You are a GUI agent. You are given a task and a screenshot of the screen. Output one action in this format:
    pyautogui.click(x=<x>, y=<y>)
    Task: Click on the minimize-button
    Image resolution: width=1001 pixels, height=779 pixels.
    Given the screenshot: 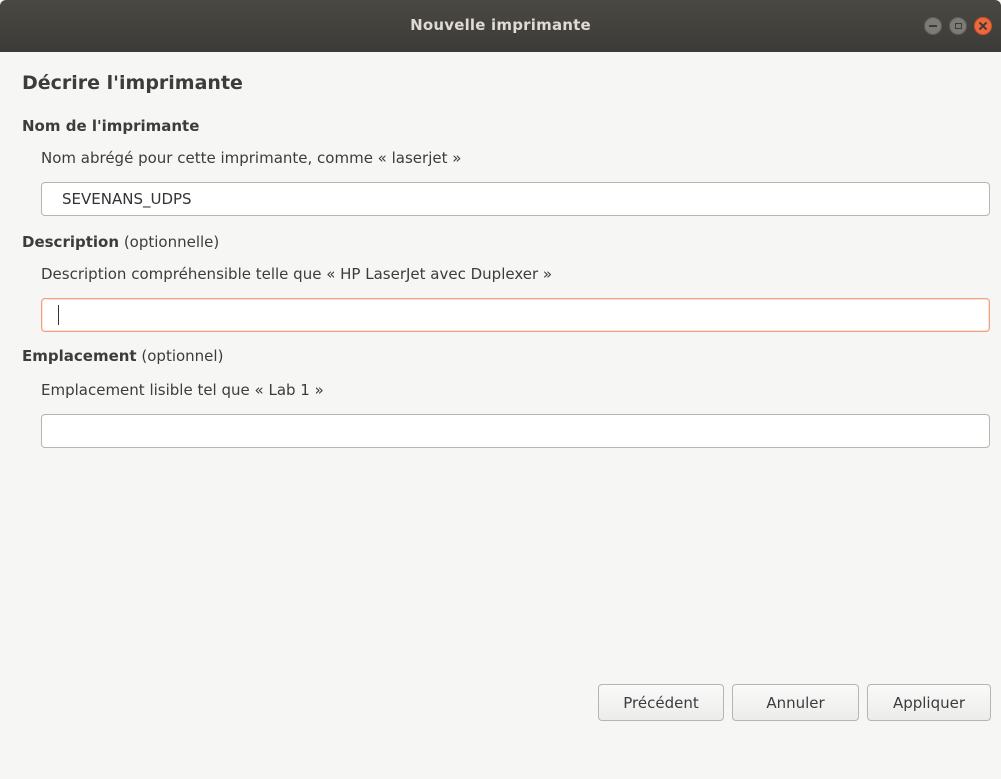 What is the action you would take?
    pyautogui.click(x=933, y=26)
    